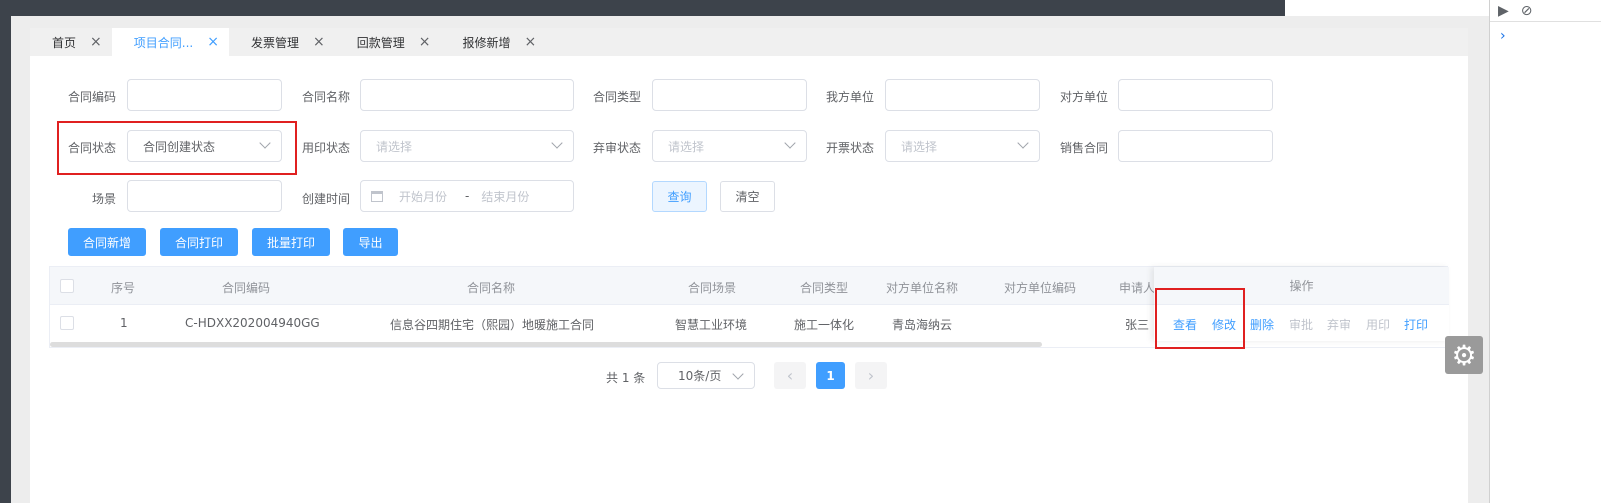 The image size is (1601, 503). I want to click on settings-gear-icon: ⚙, so click(1464, 355).